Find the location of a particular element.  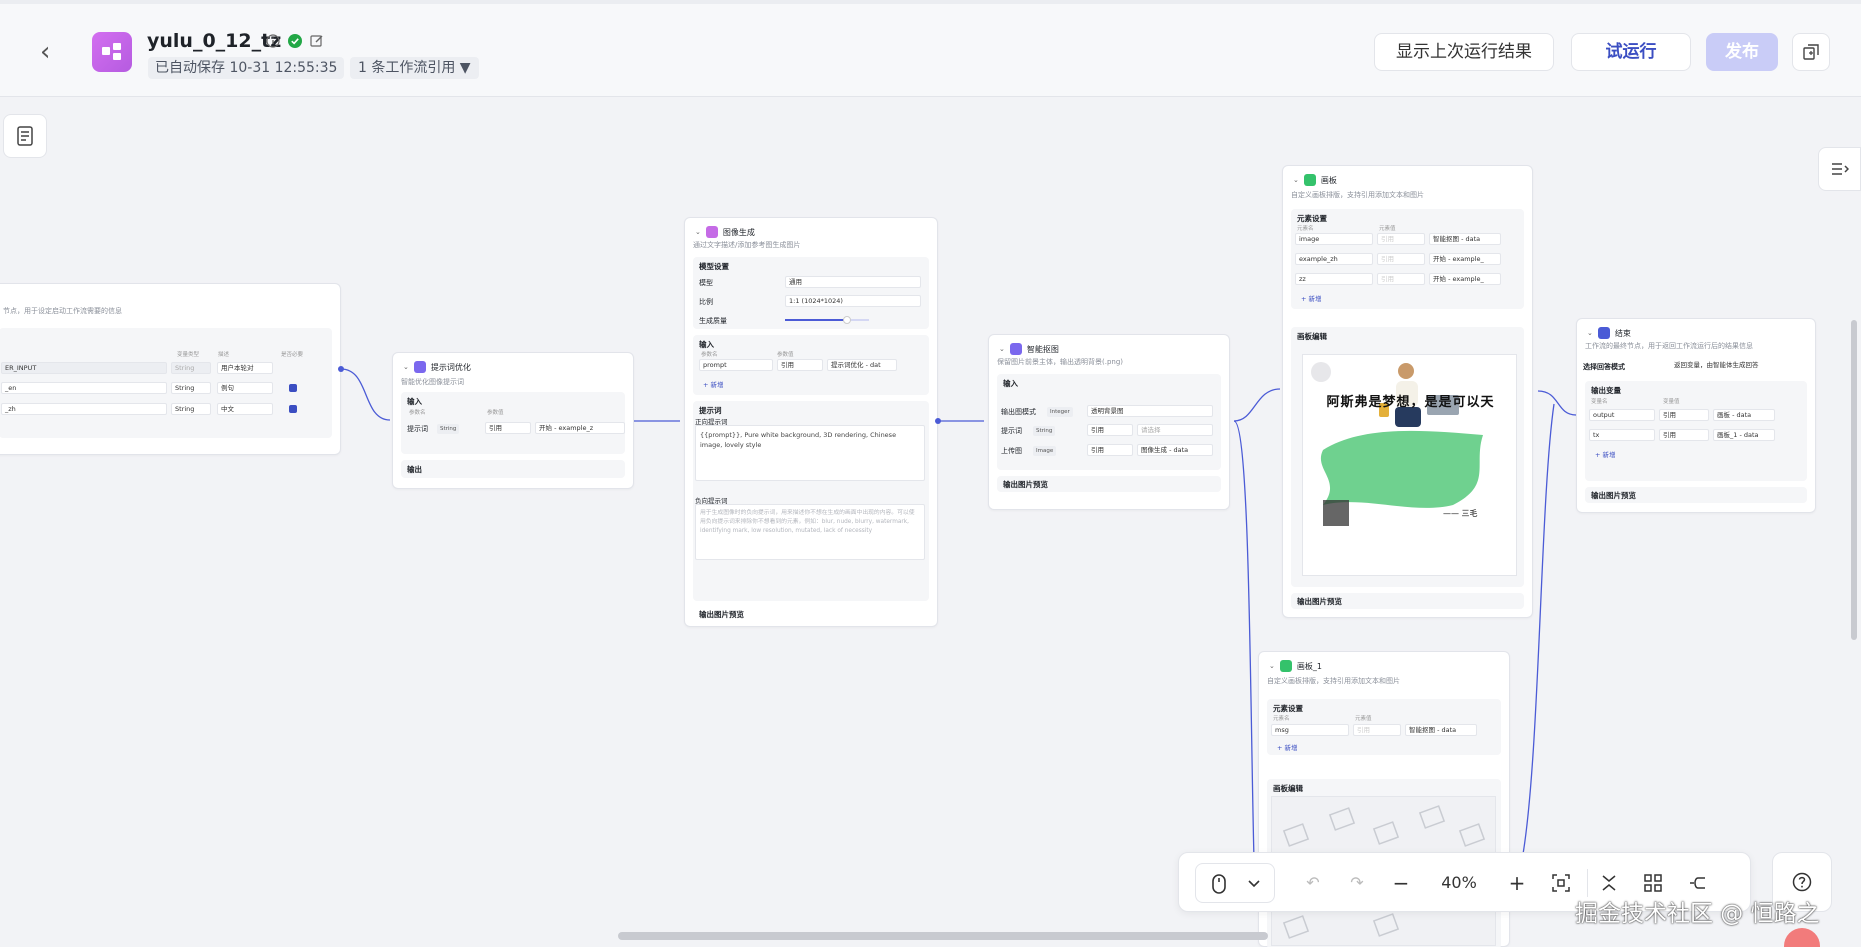

model-select: 通用 is located at coordinates (853, 282).